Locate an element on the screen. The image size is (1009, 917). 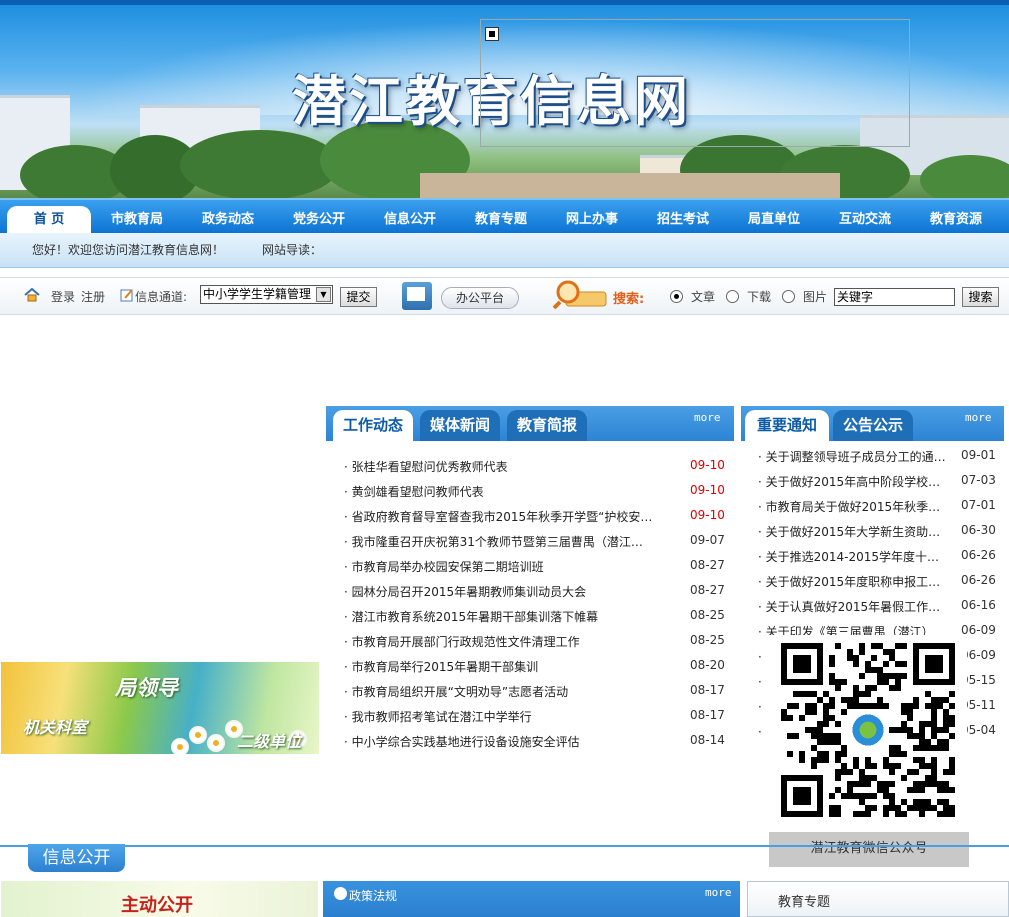
news-title: · 中小学综合实践基地进行设备设施安全评估 is located at coordinates (499, 741).